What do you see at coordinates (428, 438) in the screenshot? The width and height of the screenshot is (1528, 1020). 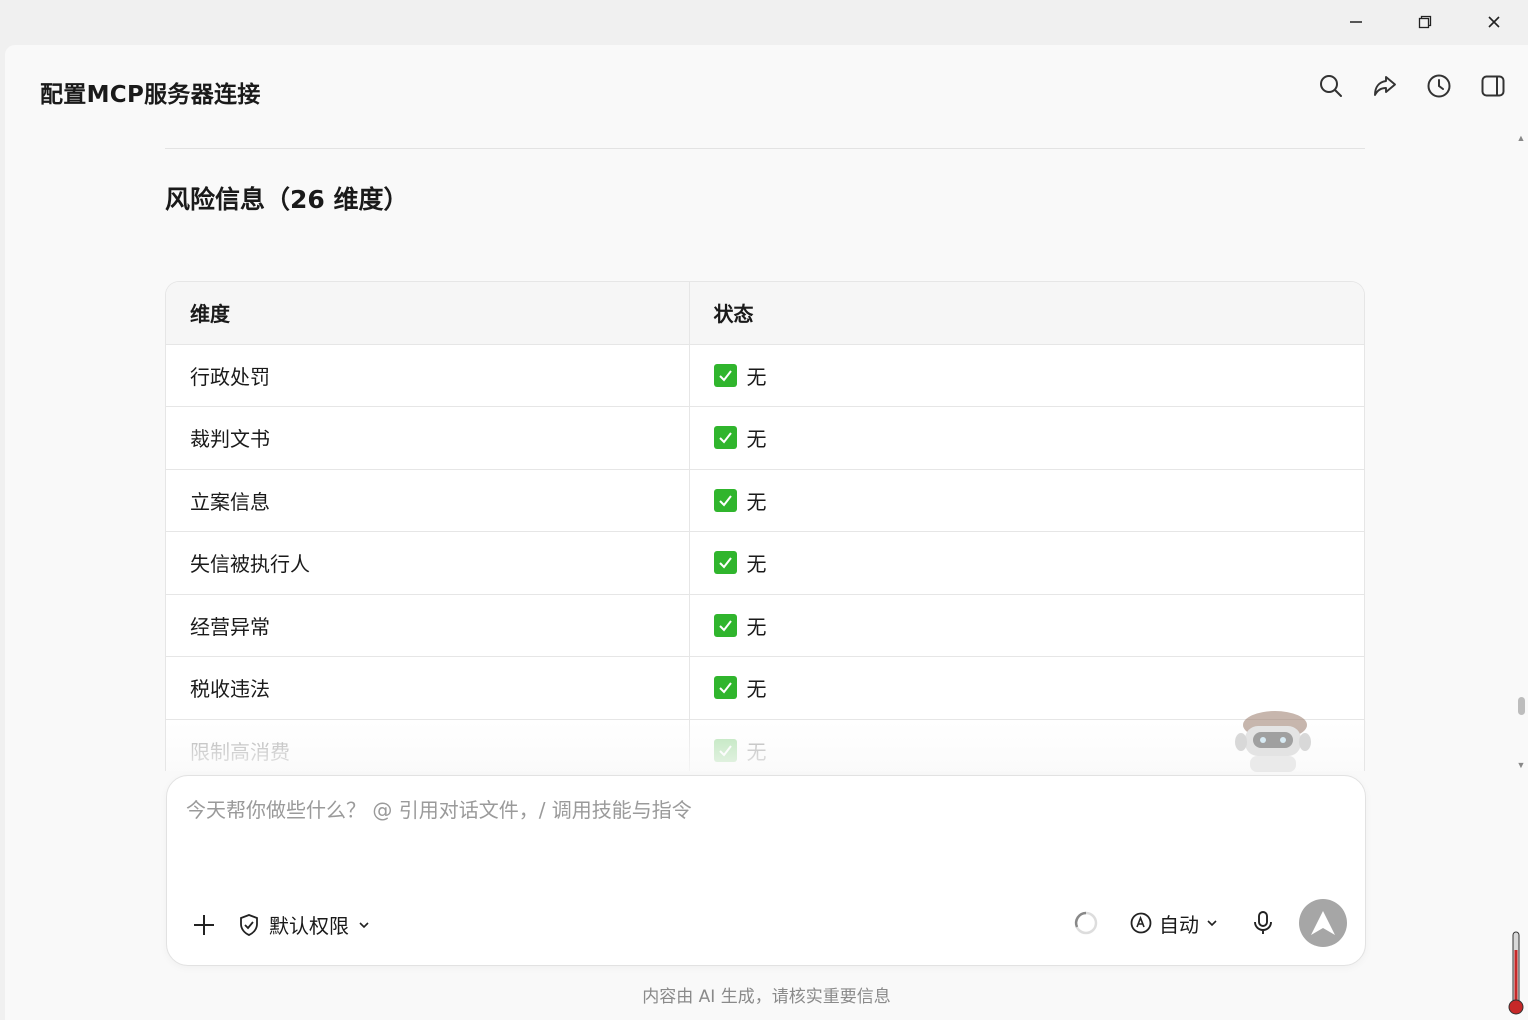 I see `dimension-cell: 裁判文书` at bounding box center [428, 438].